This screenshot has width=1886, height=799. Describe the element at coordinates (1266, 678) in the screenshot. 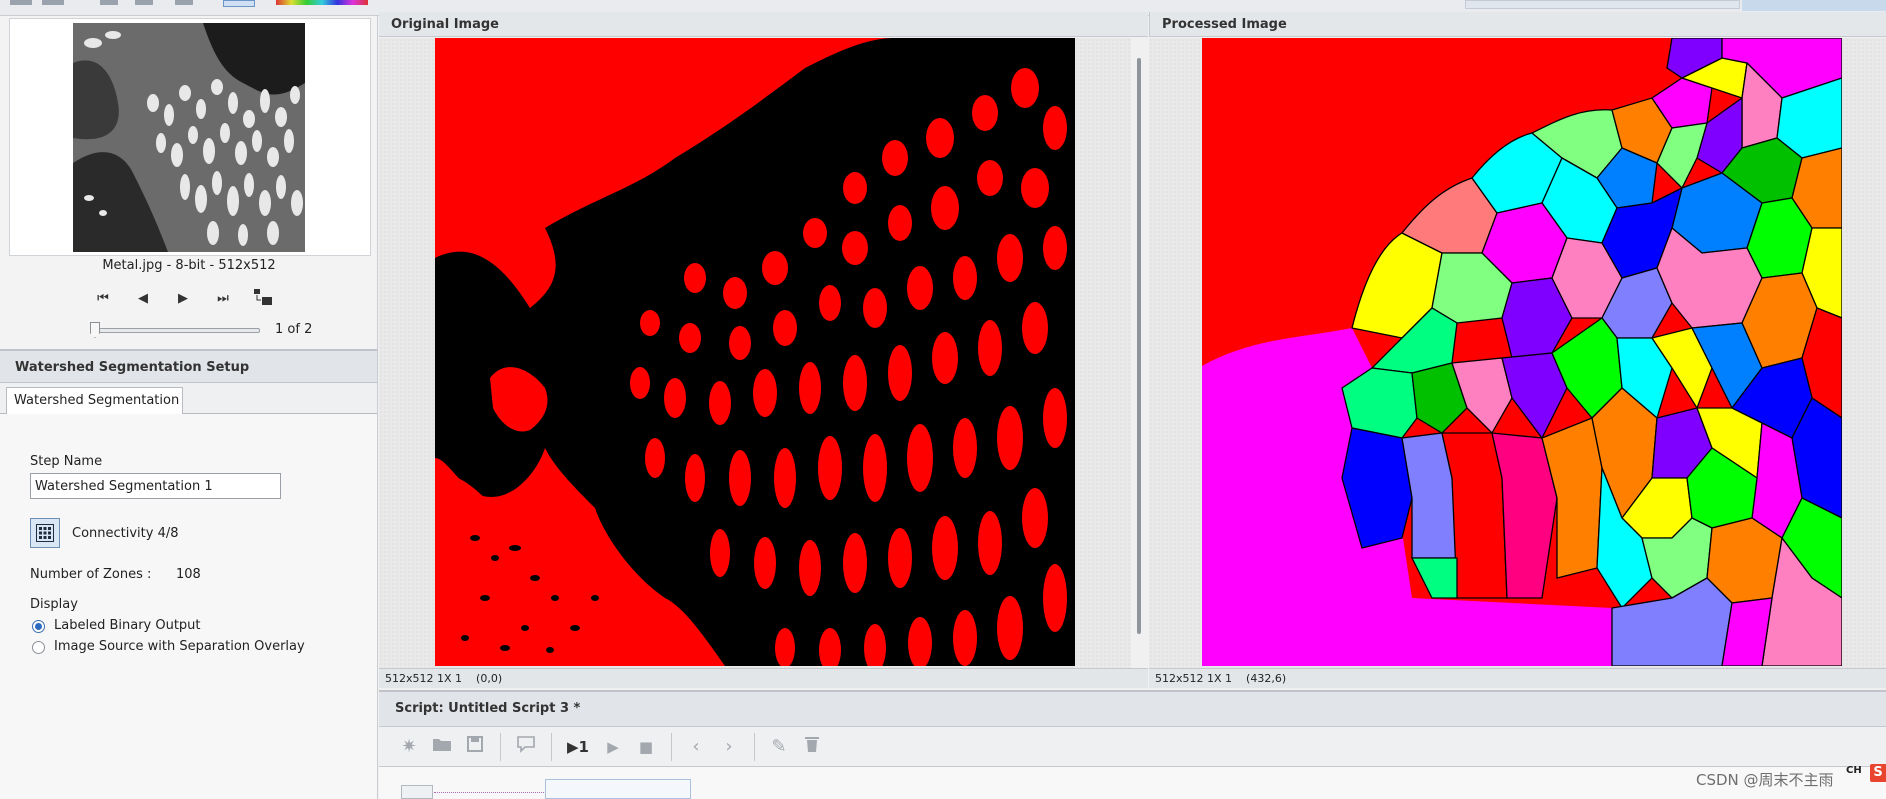

I see `processed-status-coord: (432,6)` at that location.